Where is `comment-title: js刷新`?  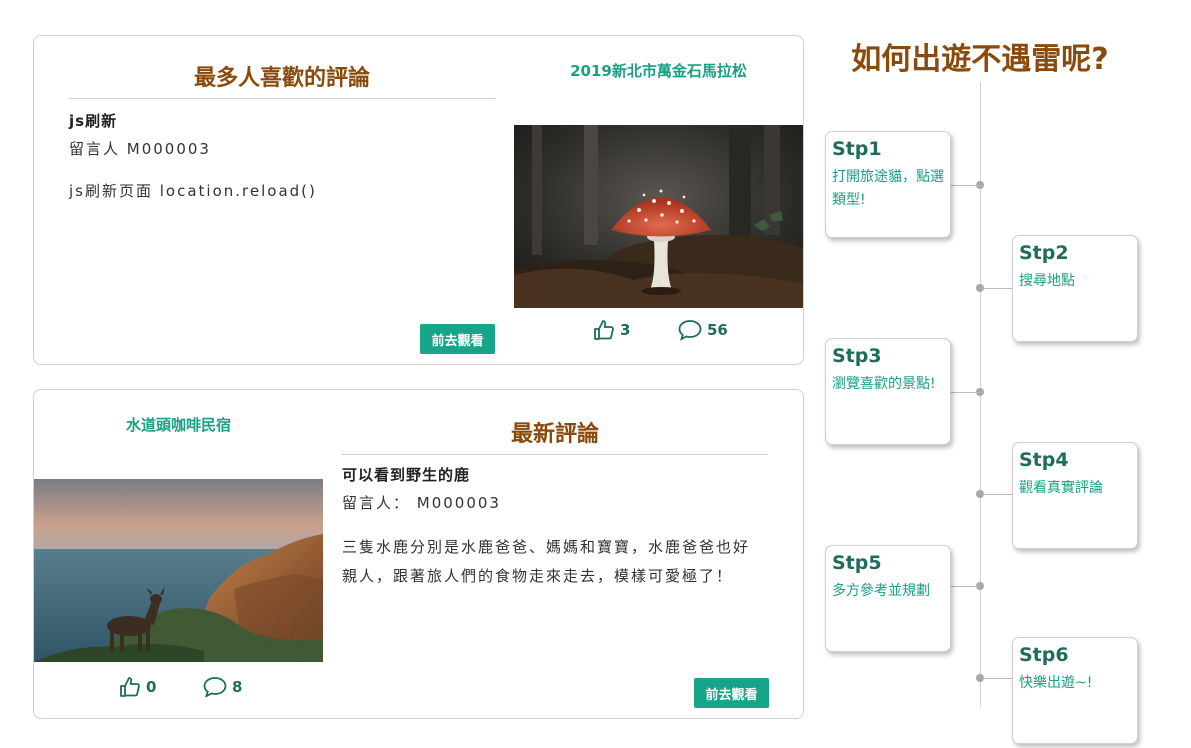 comment-title: js刷新 is located at coordinates (93, 121).